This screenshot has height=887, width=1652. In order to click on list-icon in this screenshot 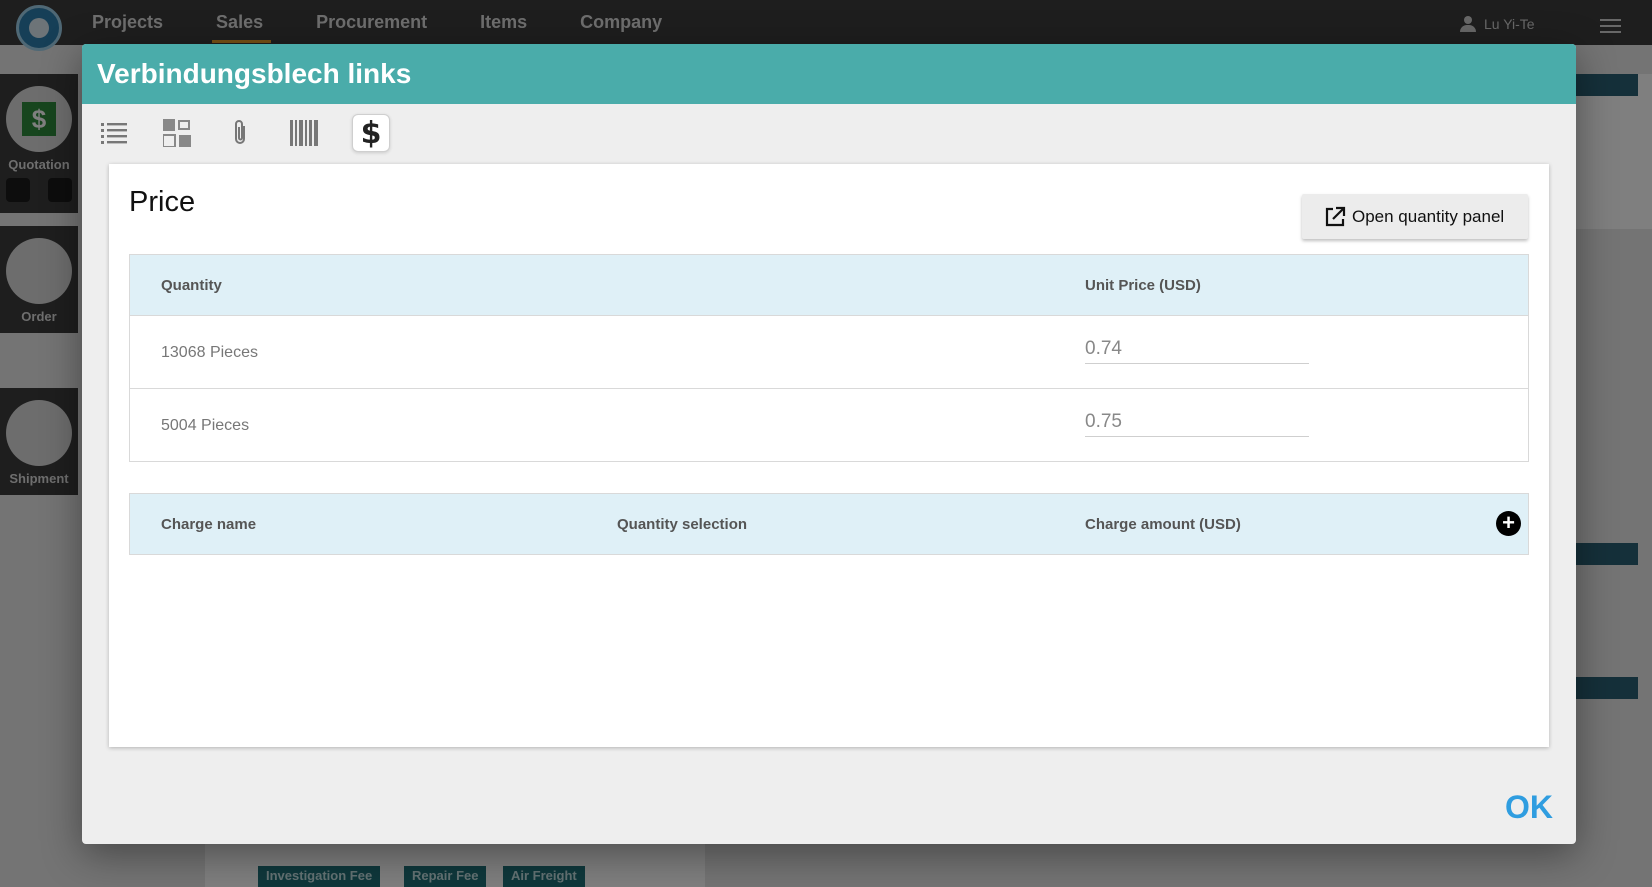, I will do `click(114, 133)`.